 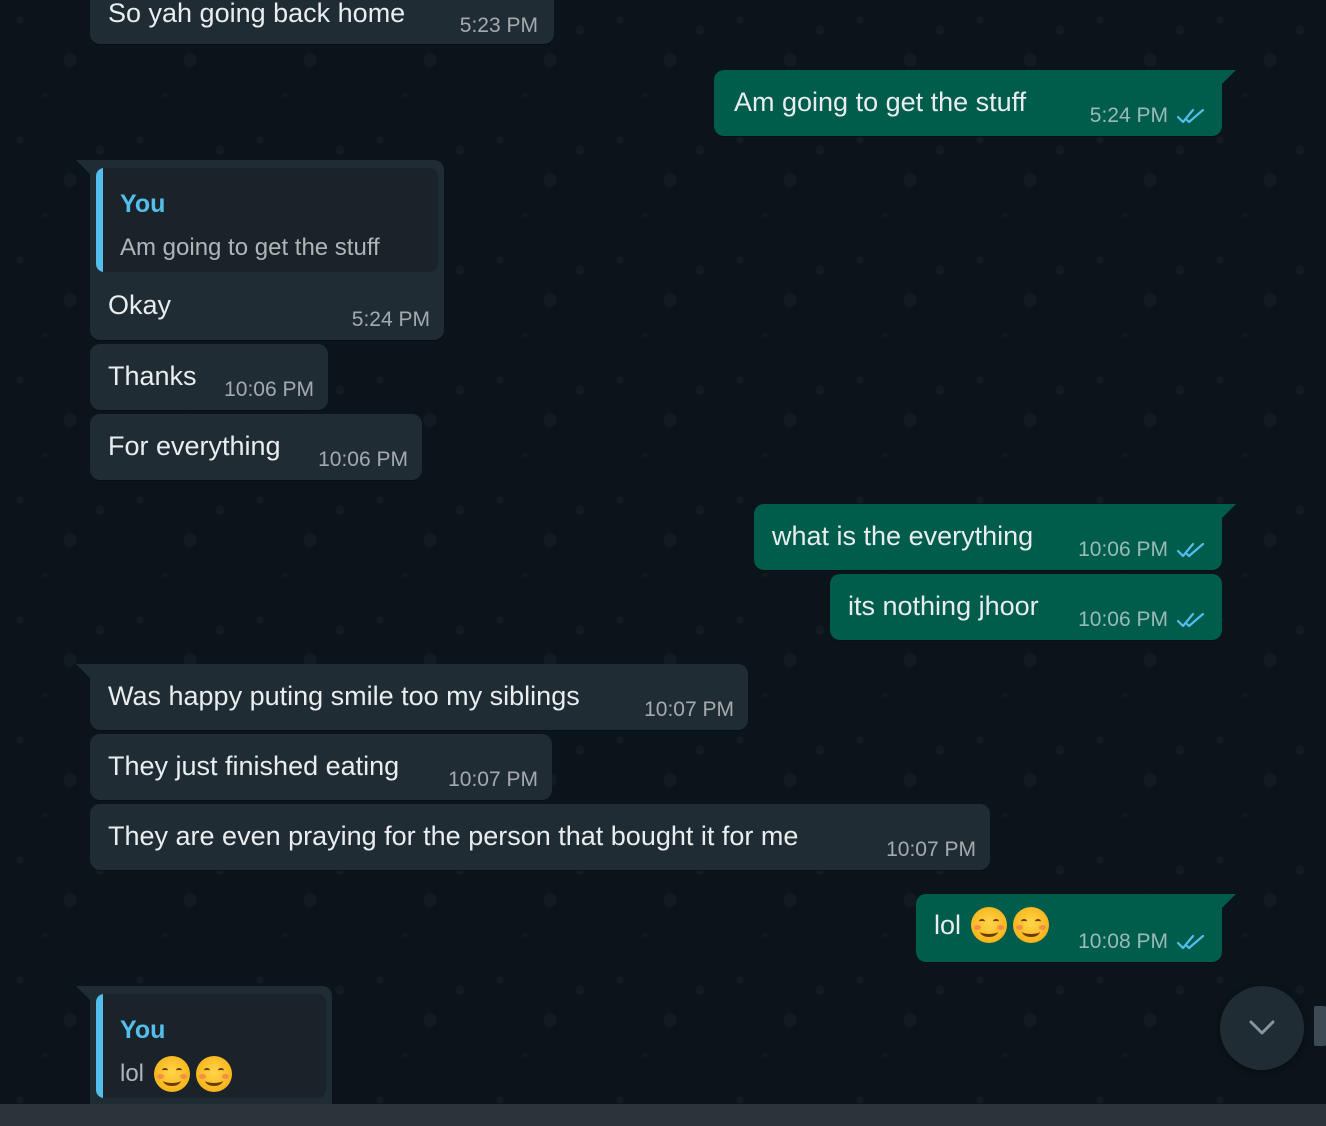 I want to click on message-outgoing: lol 10:08 PM, so click(x=1076, y=928).